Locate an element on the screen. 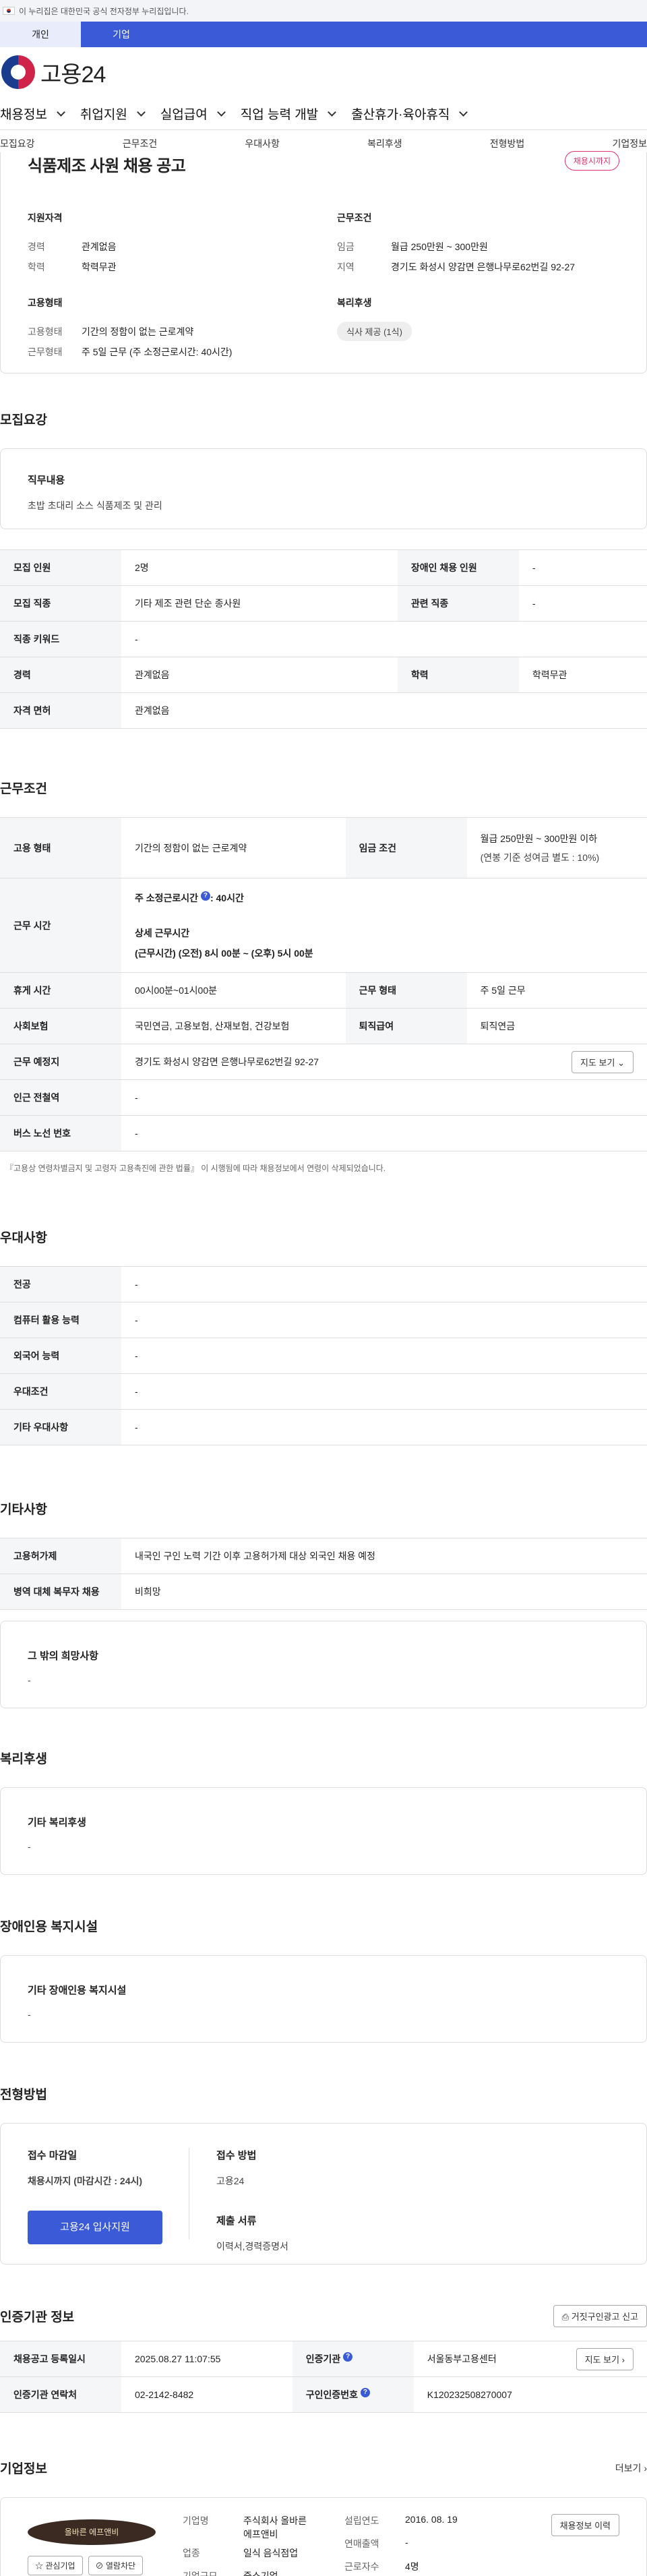 The width and height of the screenshot is (647, 2576). tab-company: 기업 is located at coordinates (121, 34).